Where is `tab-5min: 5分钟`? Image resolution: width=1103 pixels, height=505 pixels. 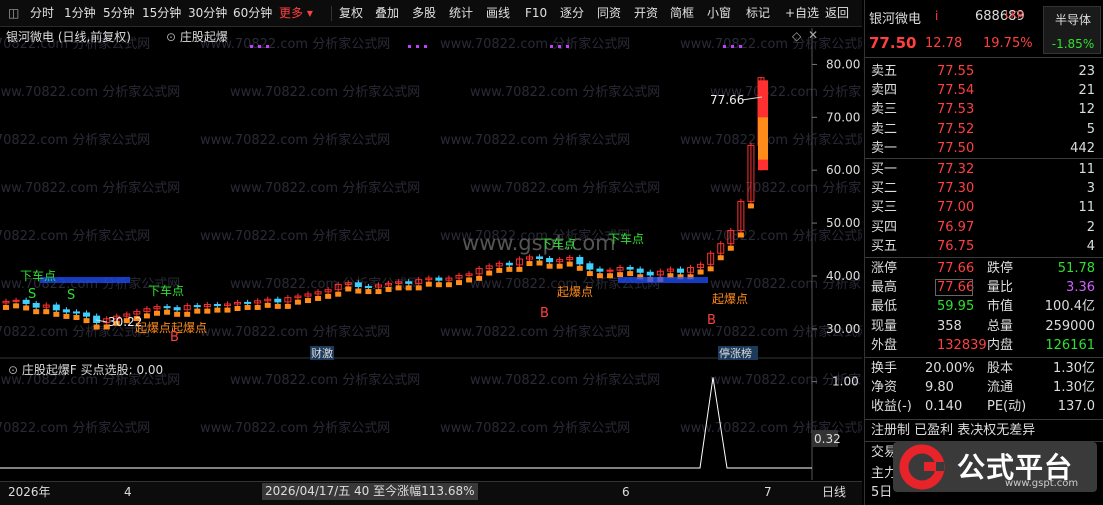
tab-5min: 5分钟 is located at coordinates (119, 13).